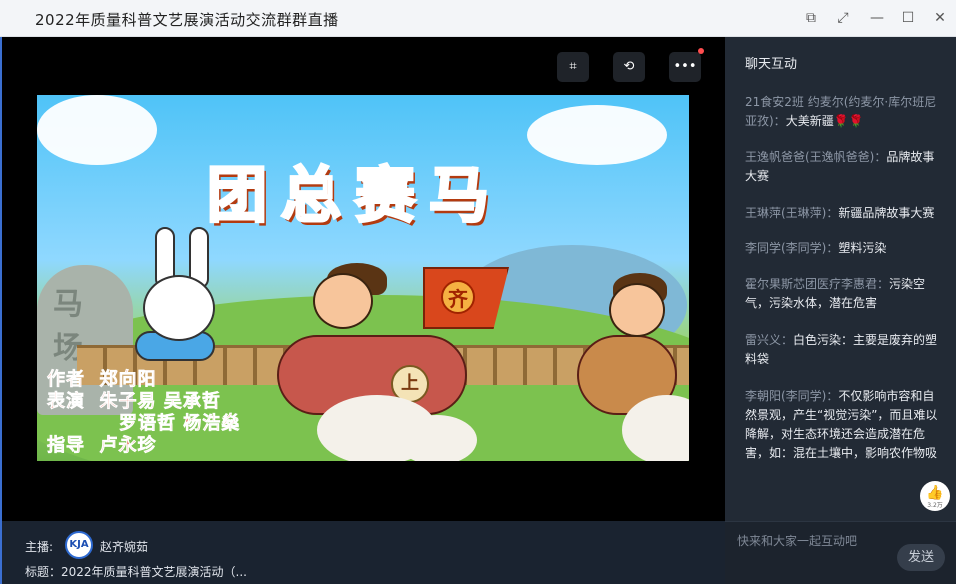 This screenshot has height=584, width=956. I want to click on chat-user: 李同学(李同学)：, so click(792, 248).